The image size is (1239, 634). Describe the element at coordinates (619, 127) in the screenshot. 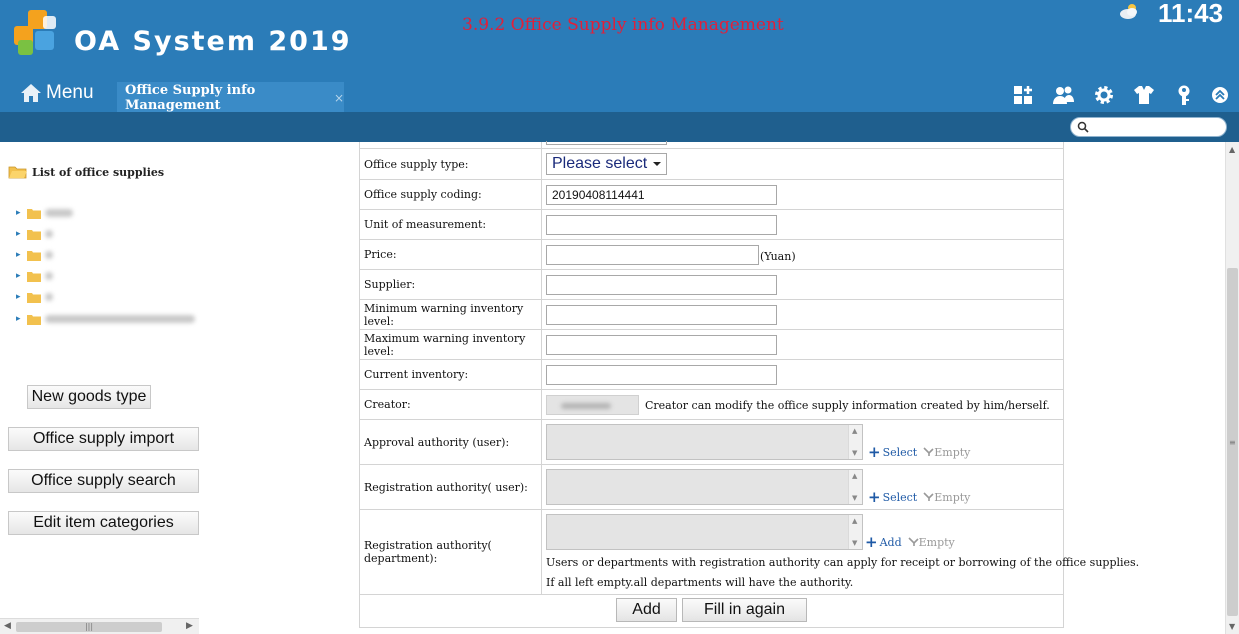

I see `header-subbar` at that location.